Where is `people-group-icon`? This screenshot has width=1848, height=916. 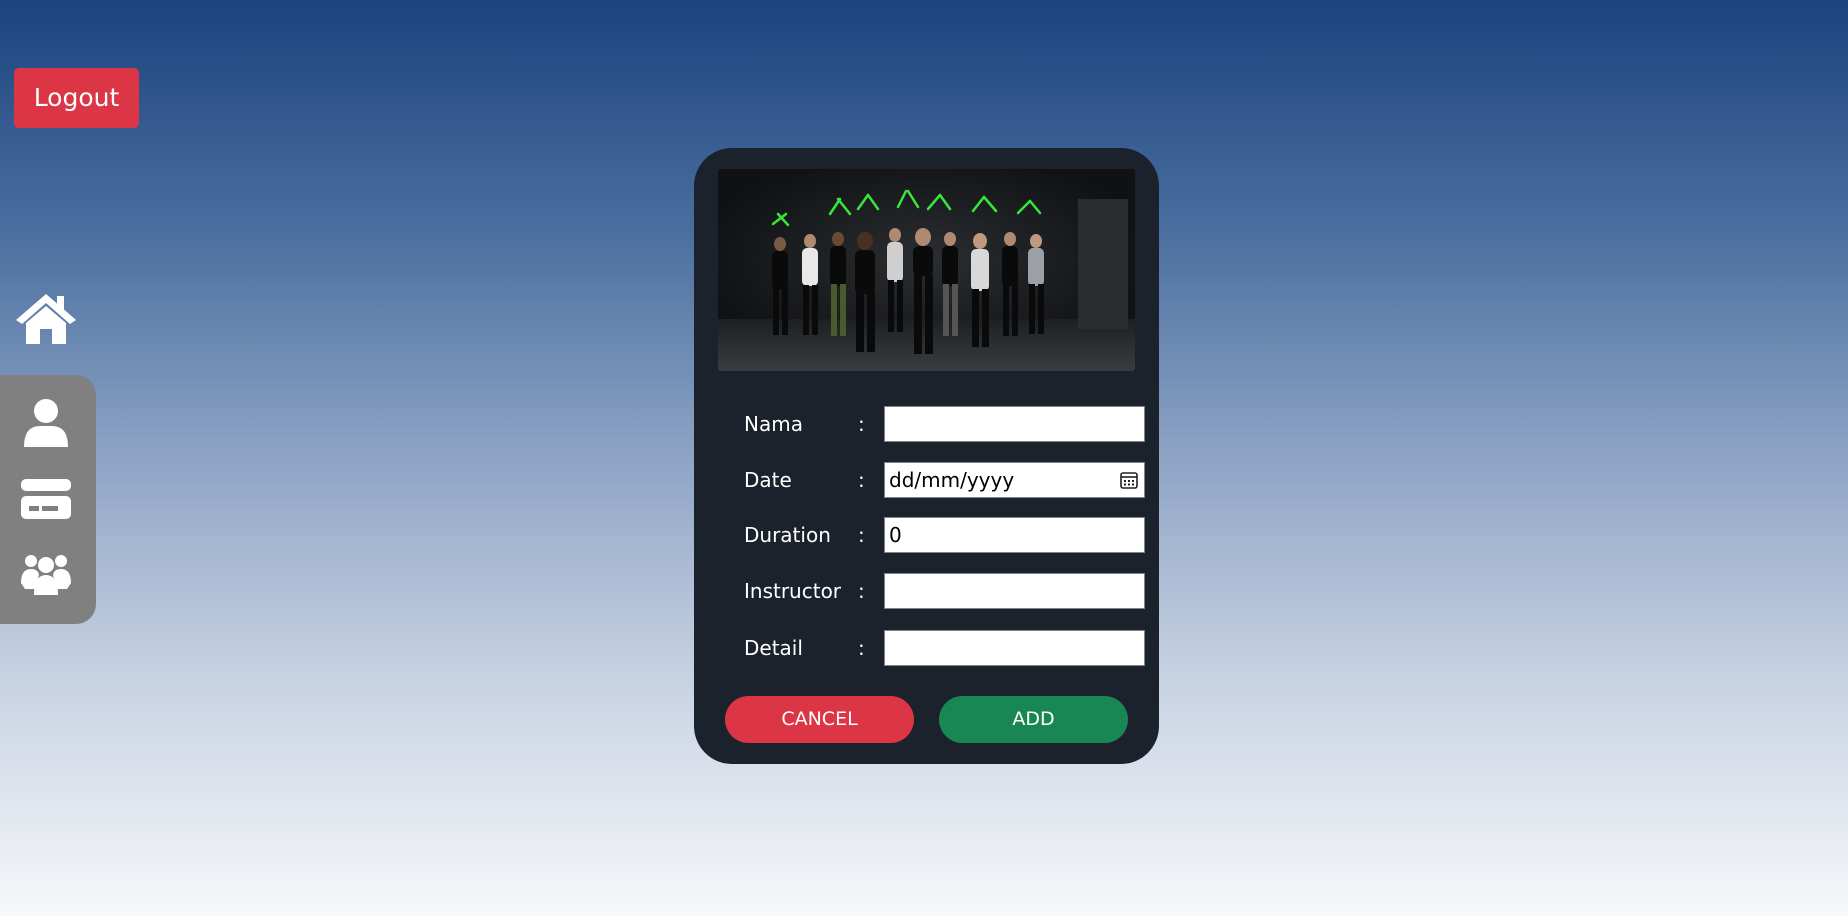
people-group-icon is located at coordinates (46, 575).